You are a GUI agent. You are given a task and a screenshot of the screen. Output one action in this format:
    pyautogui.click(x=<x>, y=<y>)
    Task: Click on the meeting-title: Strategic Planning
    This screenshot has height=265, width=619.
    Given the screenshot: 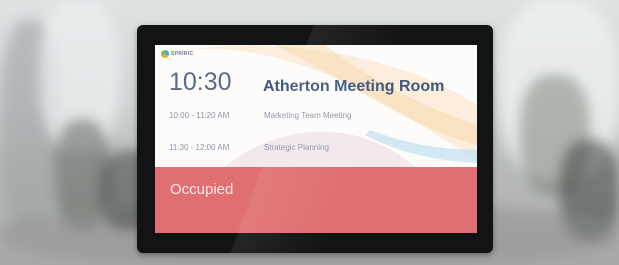 What is the action you would take?
    pyautogui.click(x=296, y=147)
    